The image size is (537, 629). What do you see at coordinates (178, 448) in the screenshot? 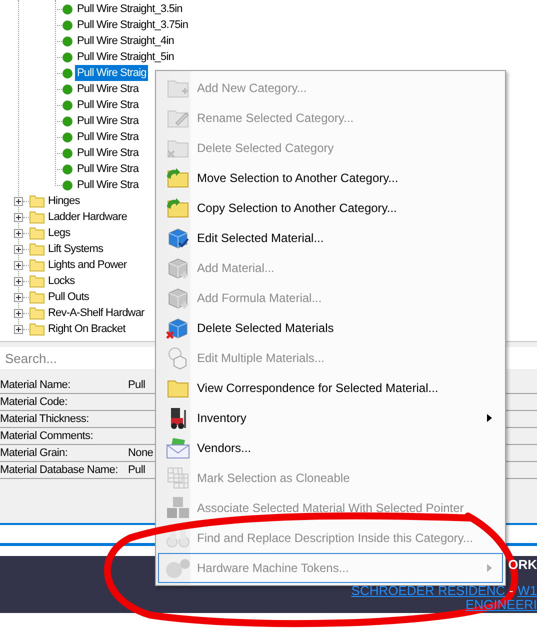
I see `envelope-icon` at bounding box center [178, 448].